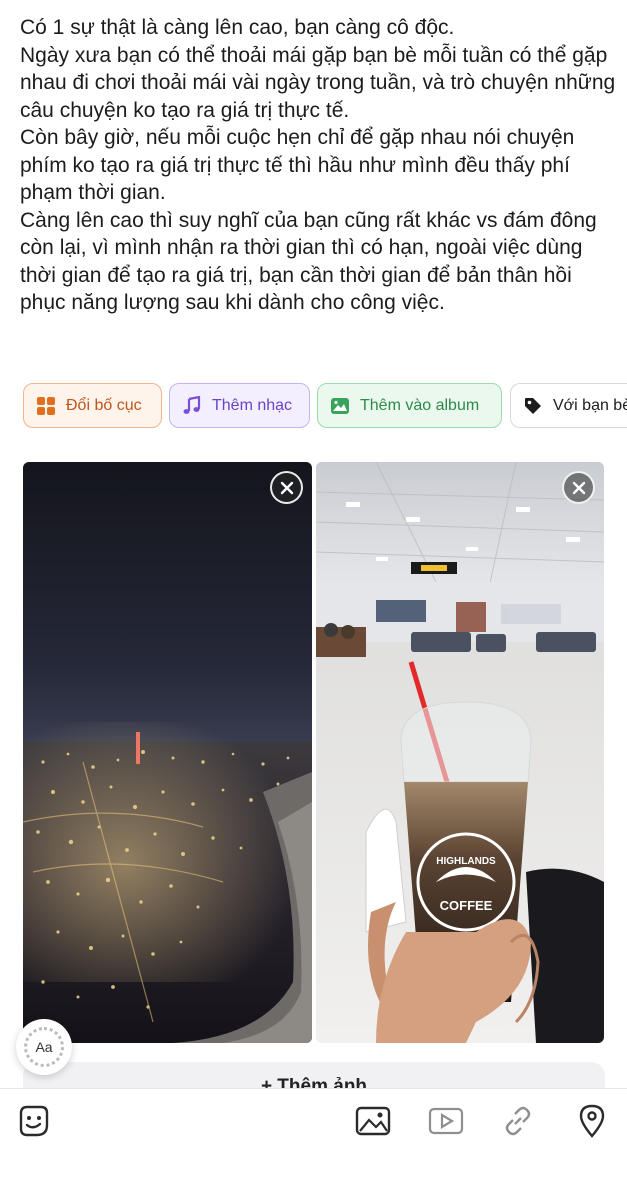  What do you see at coordinates (104, 405) in the screenshot?
I see `change-layout-label: Đổi bố cục` at bounding box center [104, 405].